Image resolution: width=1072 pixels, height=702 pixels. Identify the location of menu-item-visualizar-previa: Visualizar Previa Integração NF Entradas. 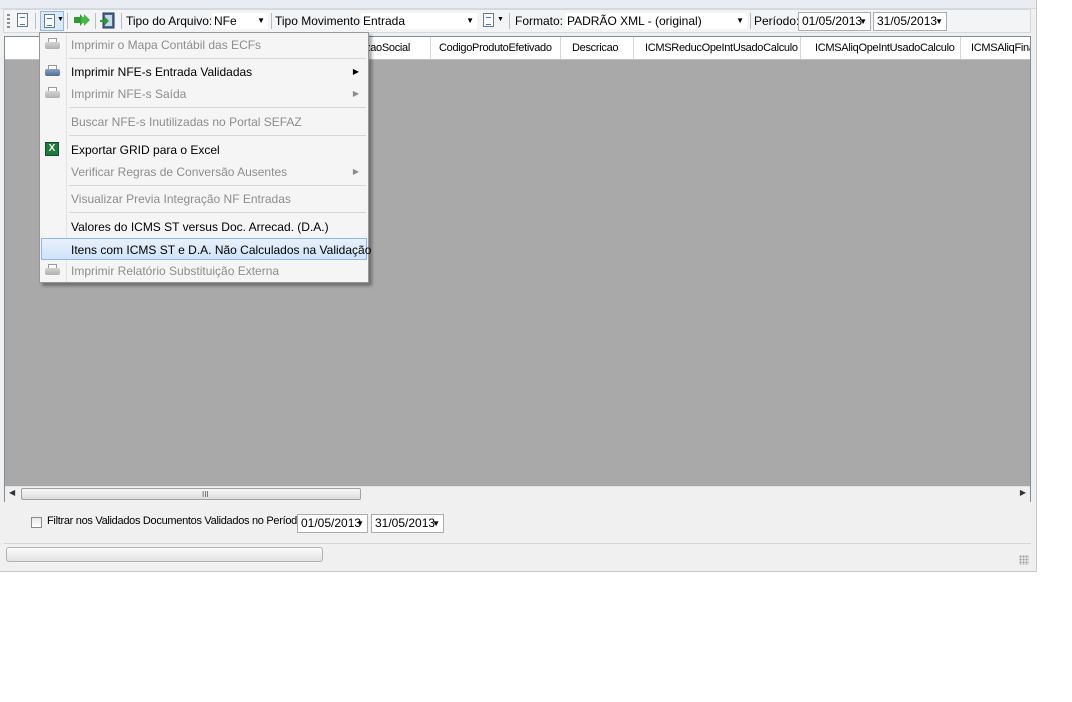
(204, 199).